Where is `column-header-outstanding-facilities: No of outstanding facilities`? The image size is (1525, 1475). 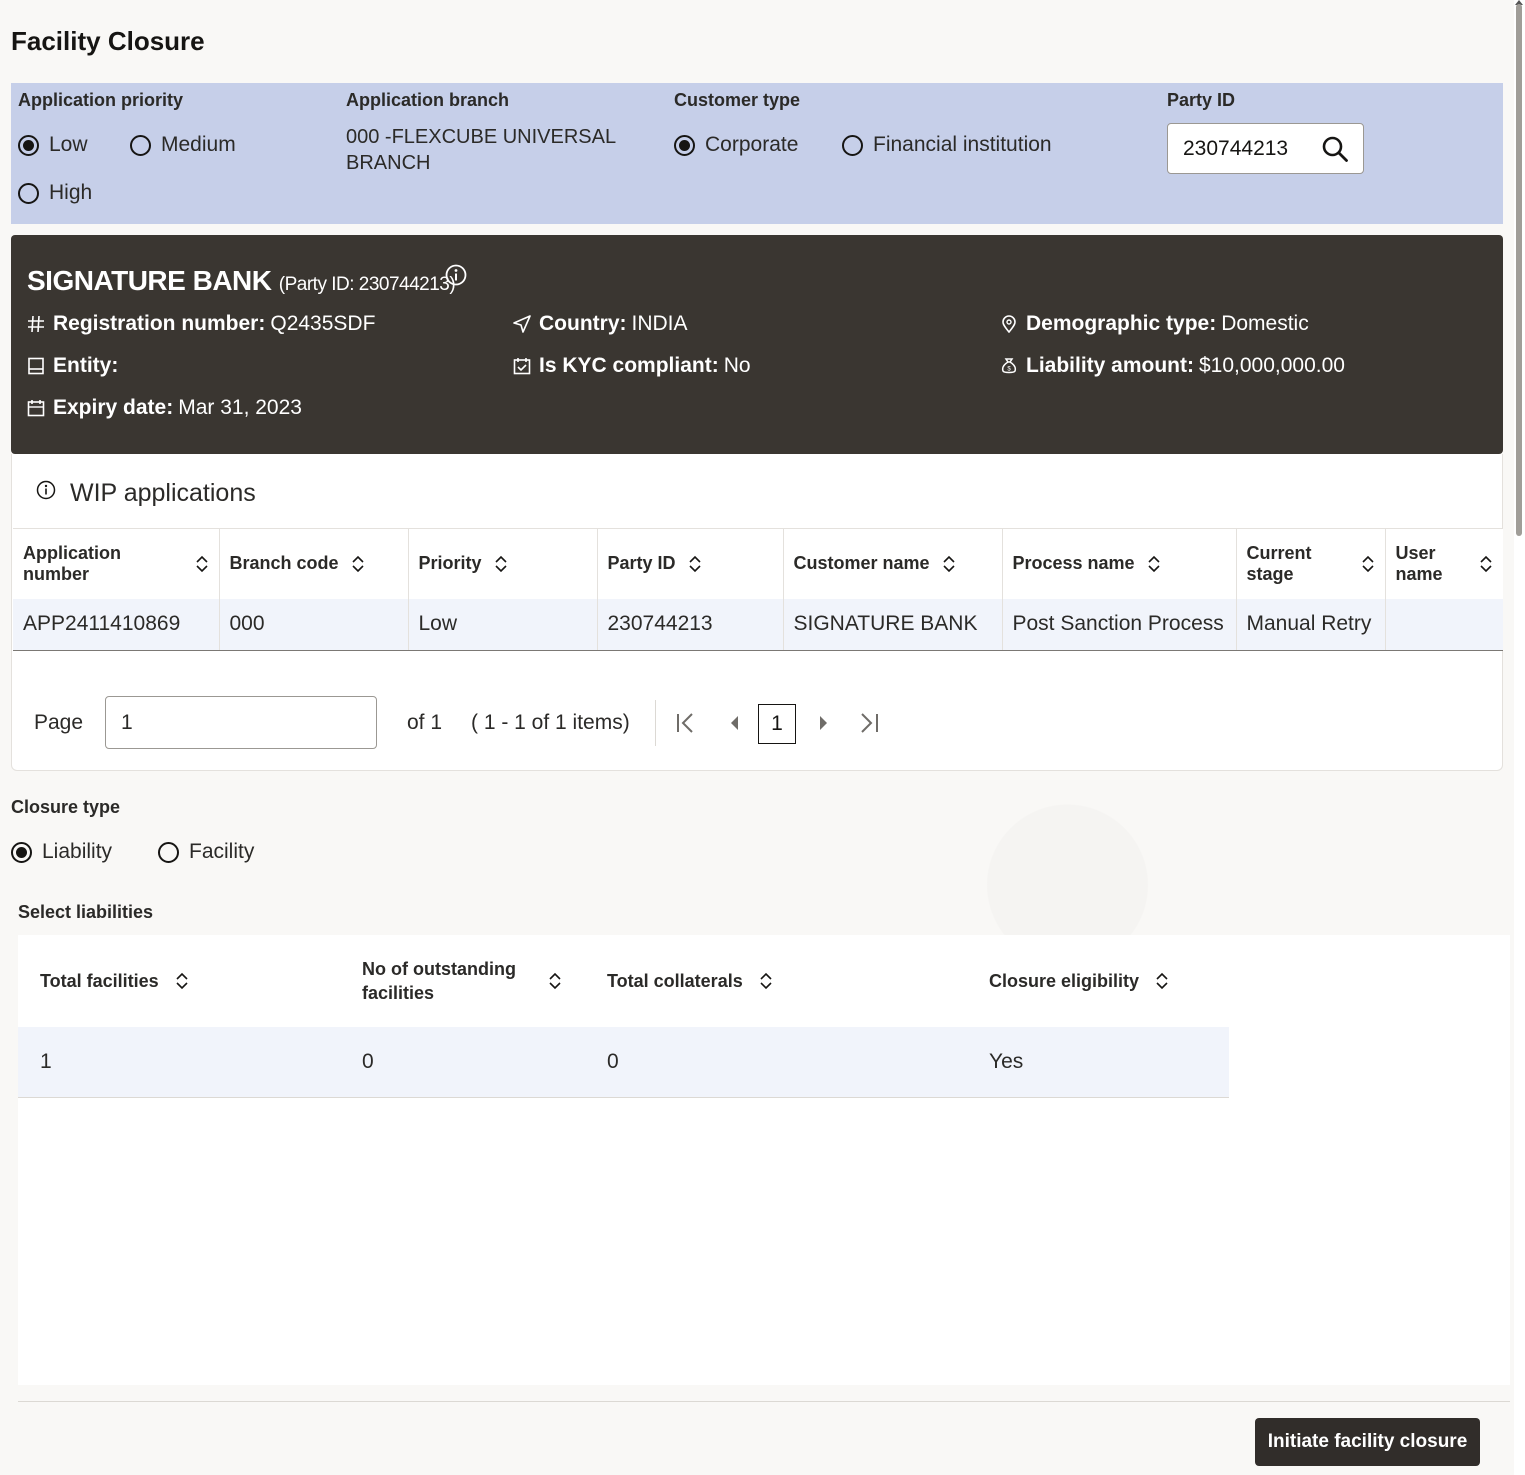 column-header-outstanding-facilities: No of outstanding facilities is located at coordinates (462, 981).